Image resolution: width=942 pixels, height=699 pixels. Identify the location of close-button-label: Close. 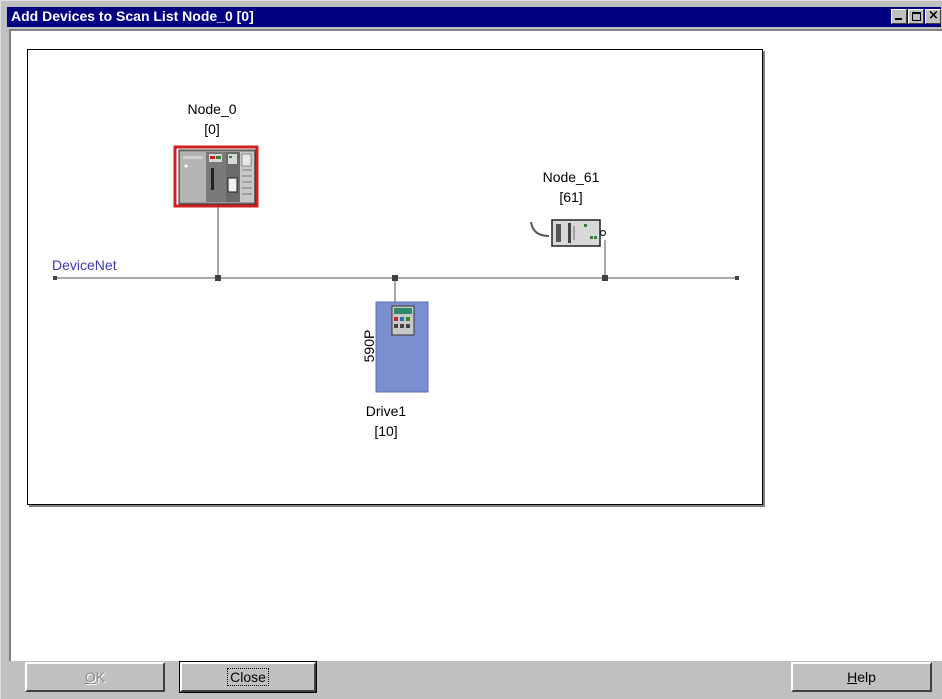
(248, 677).